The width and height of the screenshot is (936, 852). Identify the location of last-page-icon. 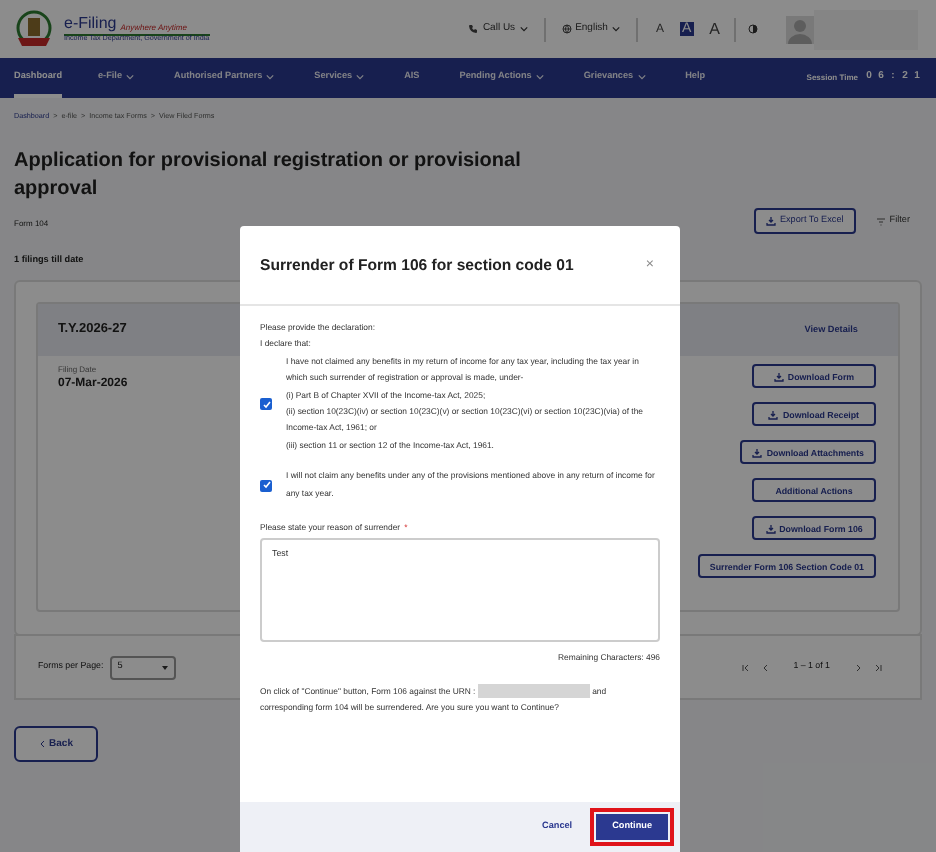
(878, 667).